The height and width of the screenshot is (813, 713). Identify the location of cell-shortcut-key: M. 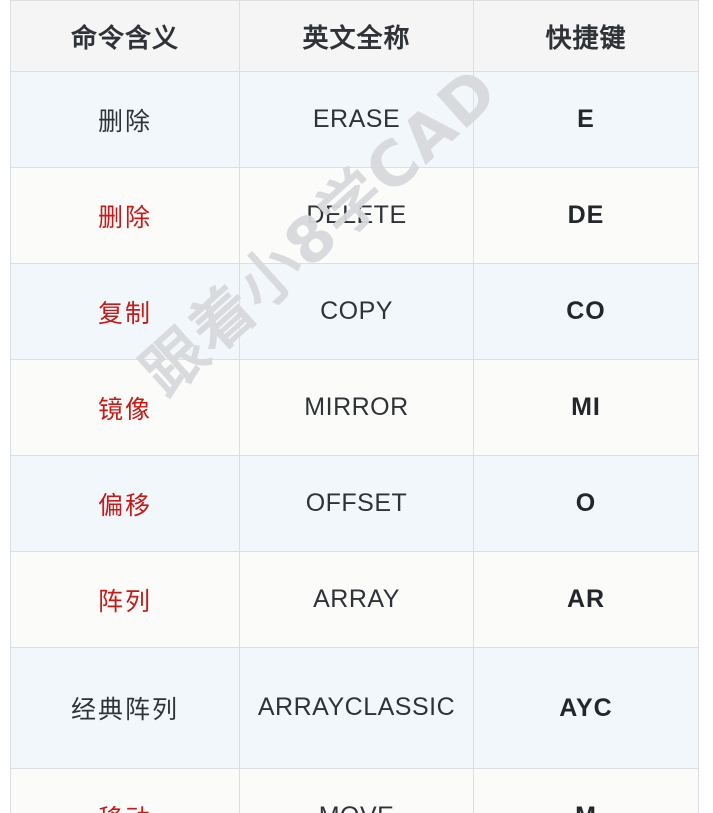
(586, 790).